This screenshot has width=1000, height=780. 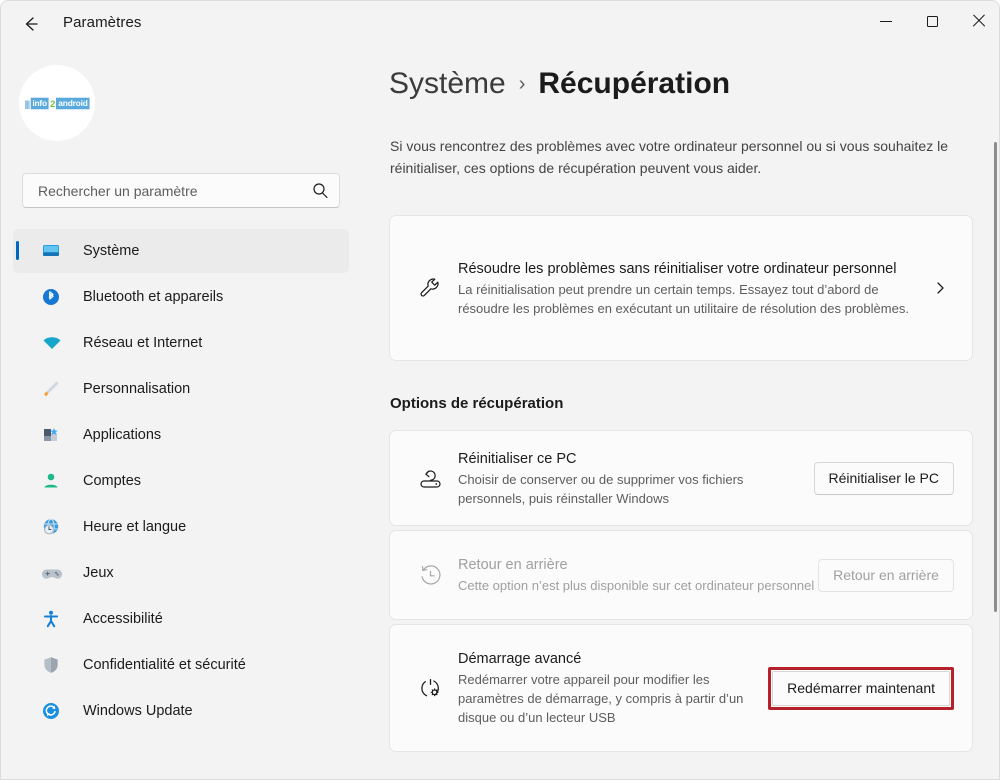 I want to click on sidebar-item-label: Confidentialité et sécurité, so click(x=164, y=665).